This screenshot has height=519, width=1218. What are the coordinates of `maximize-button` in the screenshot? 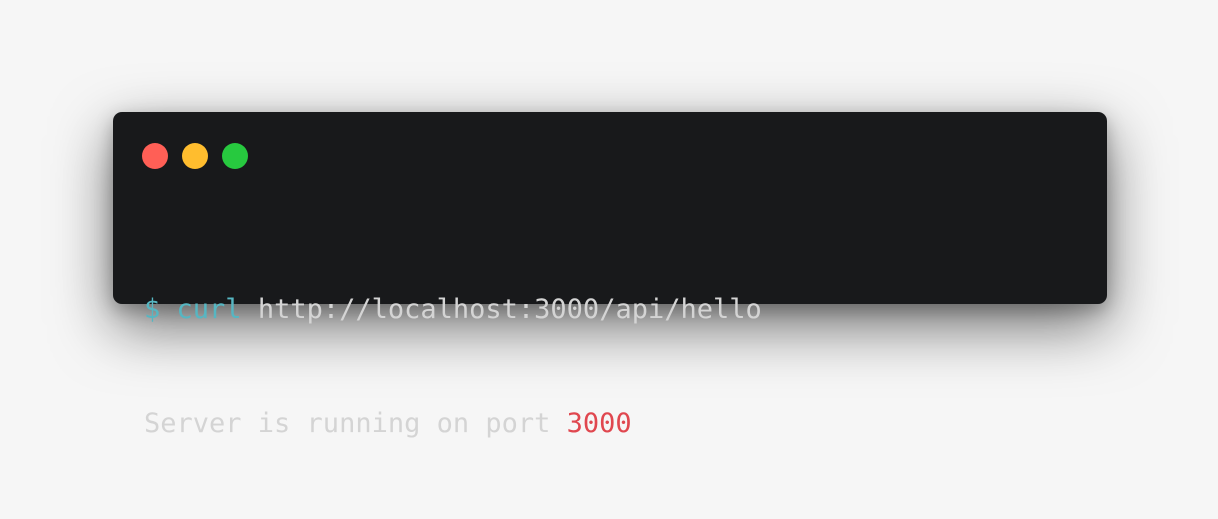 It's located at (235, 156).